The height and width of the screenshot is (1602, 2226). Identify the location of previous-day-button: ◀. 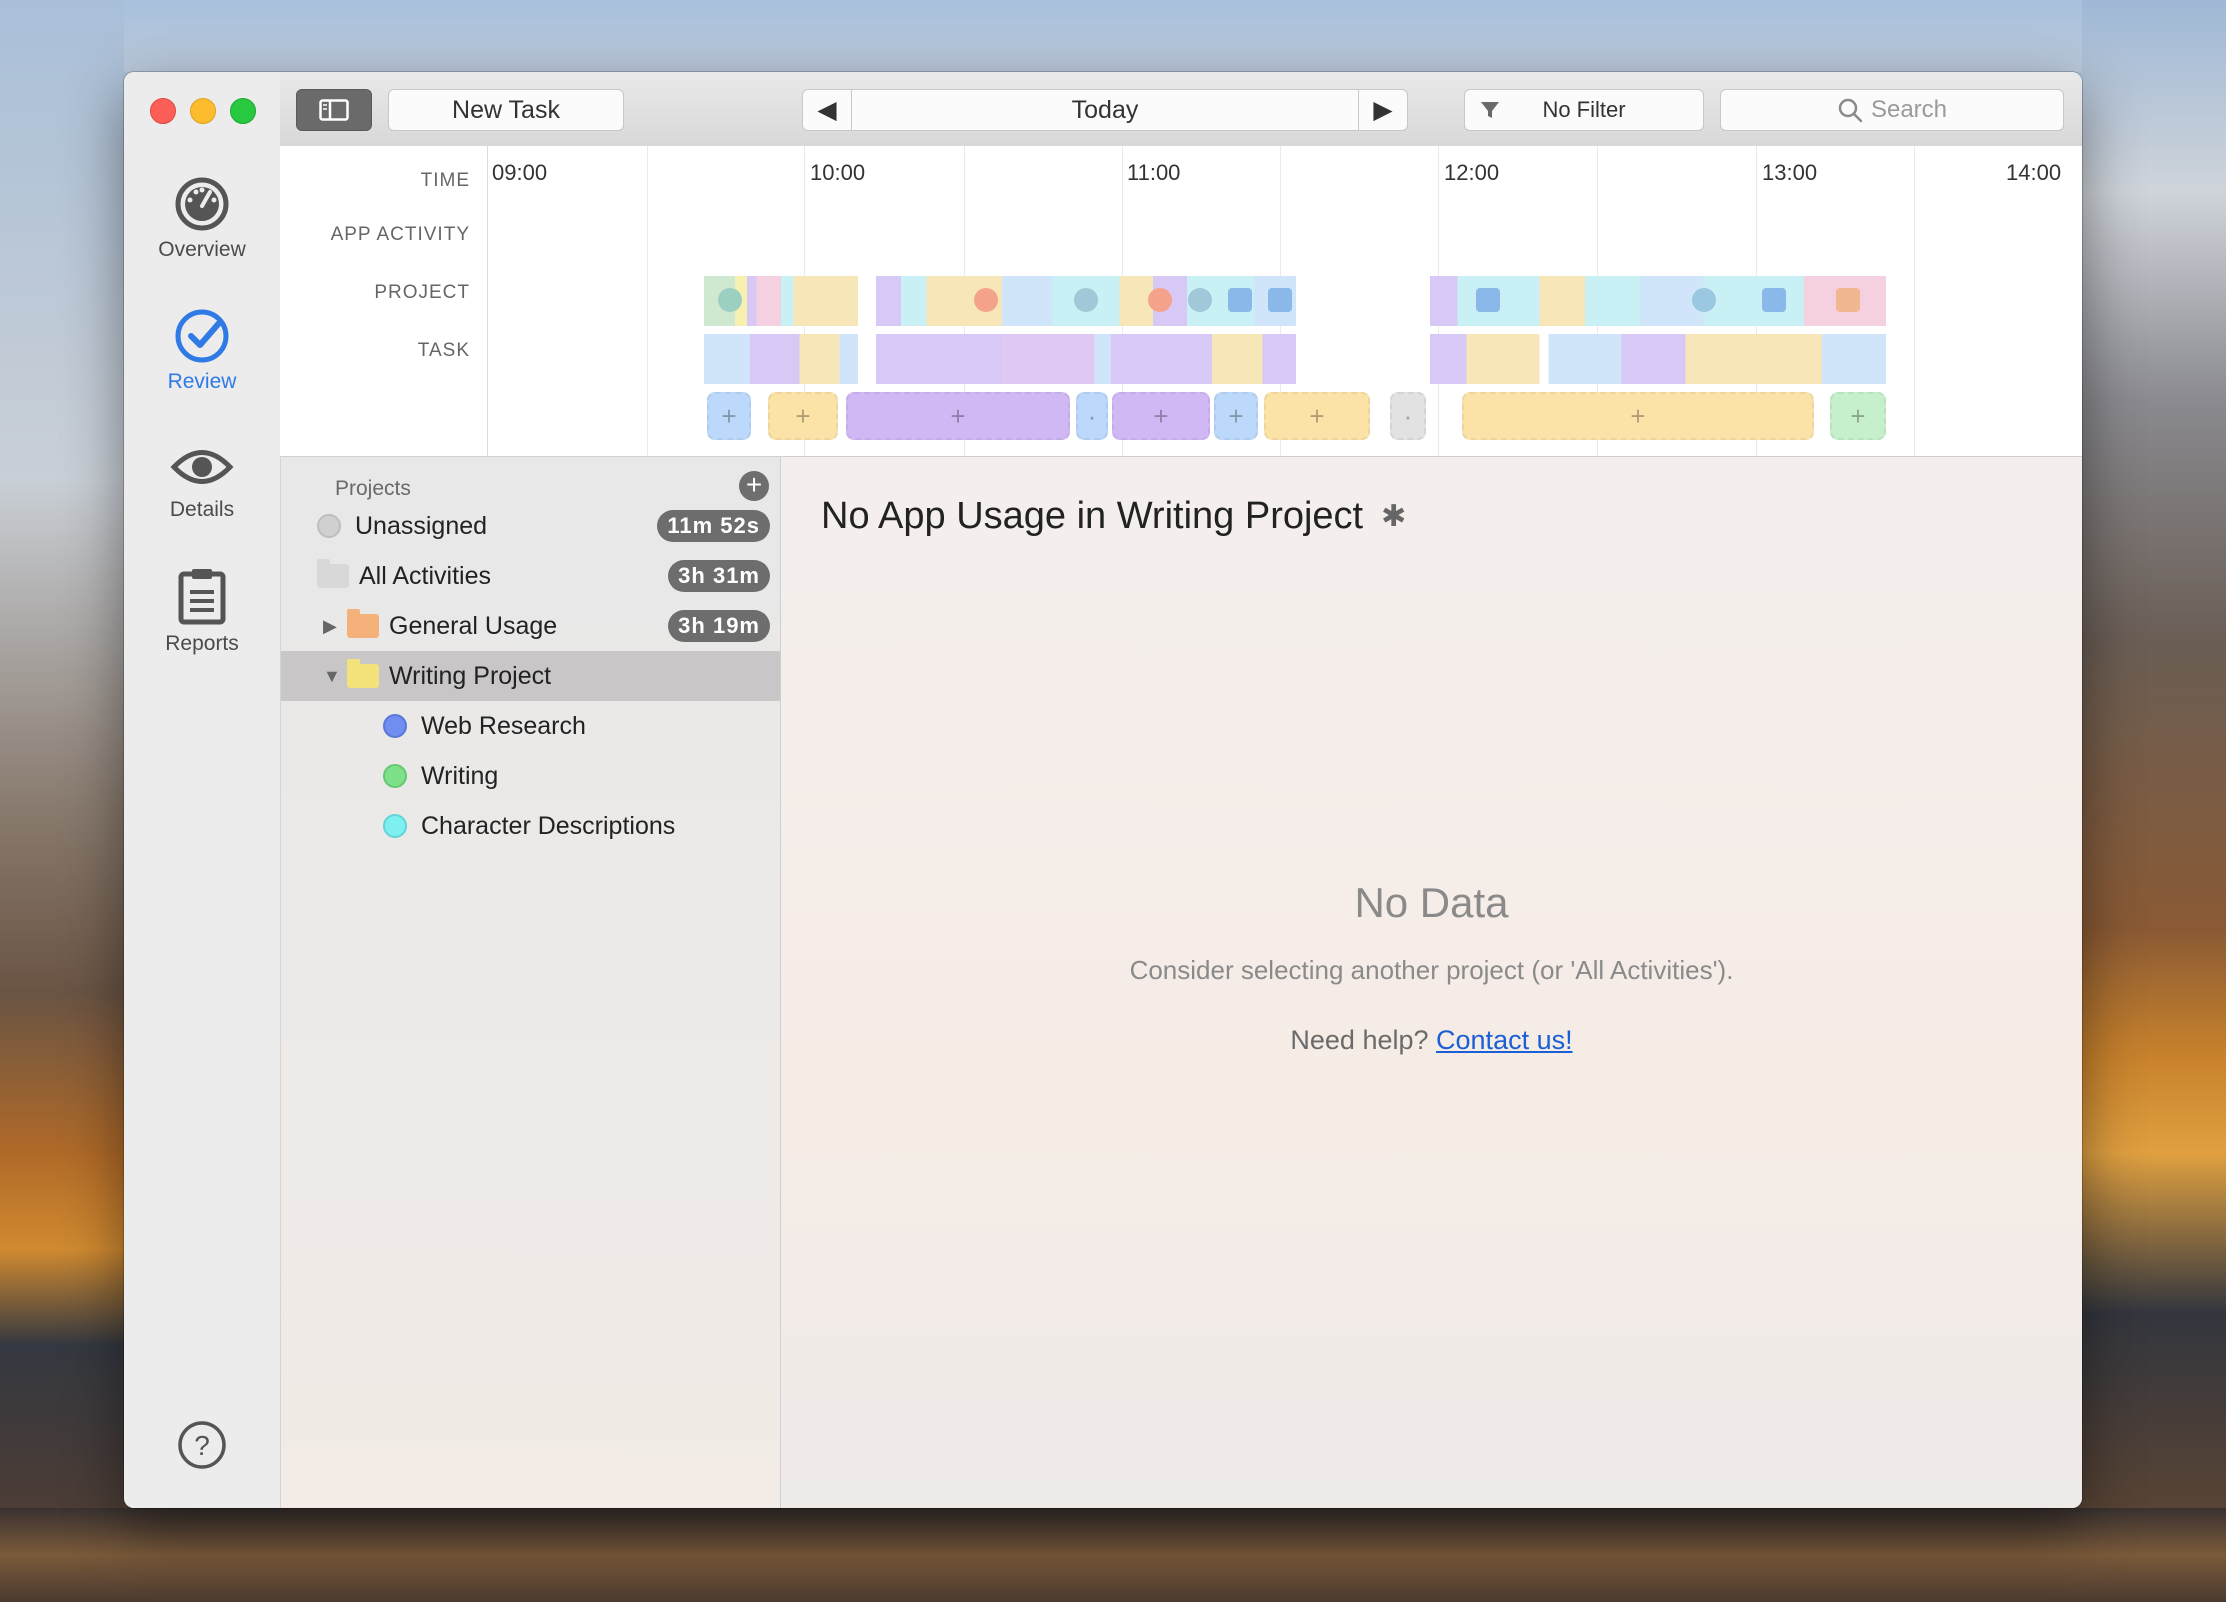
(827, 110).